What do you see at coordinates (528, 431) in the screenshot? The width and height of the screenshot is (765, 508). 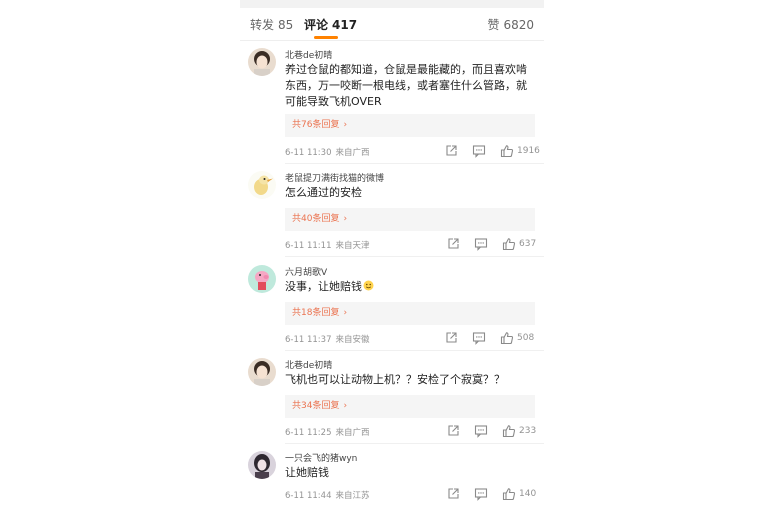 I see `like-count: 233` at bounding box center [528, 431].